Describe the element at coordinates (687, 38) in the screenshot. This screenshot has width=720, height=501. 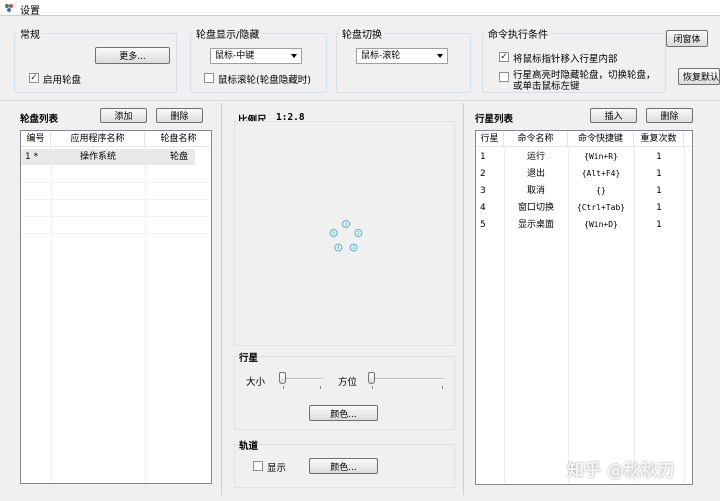
I see `close-window-button: 闭窗体` at that location.